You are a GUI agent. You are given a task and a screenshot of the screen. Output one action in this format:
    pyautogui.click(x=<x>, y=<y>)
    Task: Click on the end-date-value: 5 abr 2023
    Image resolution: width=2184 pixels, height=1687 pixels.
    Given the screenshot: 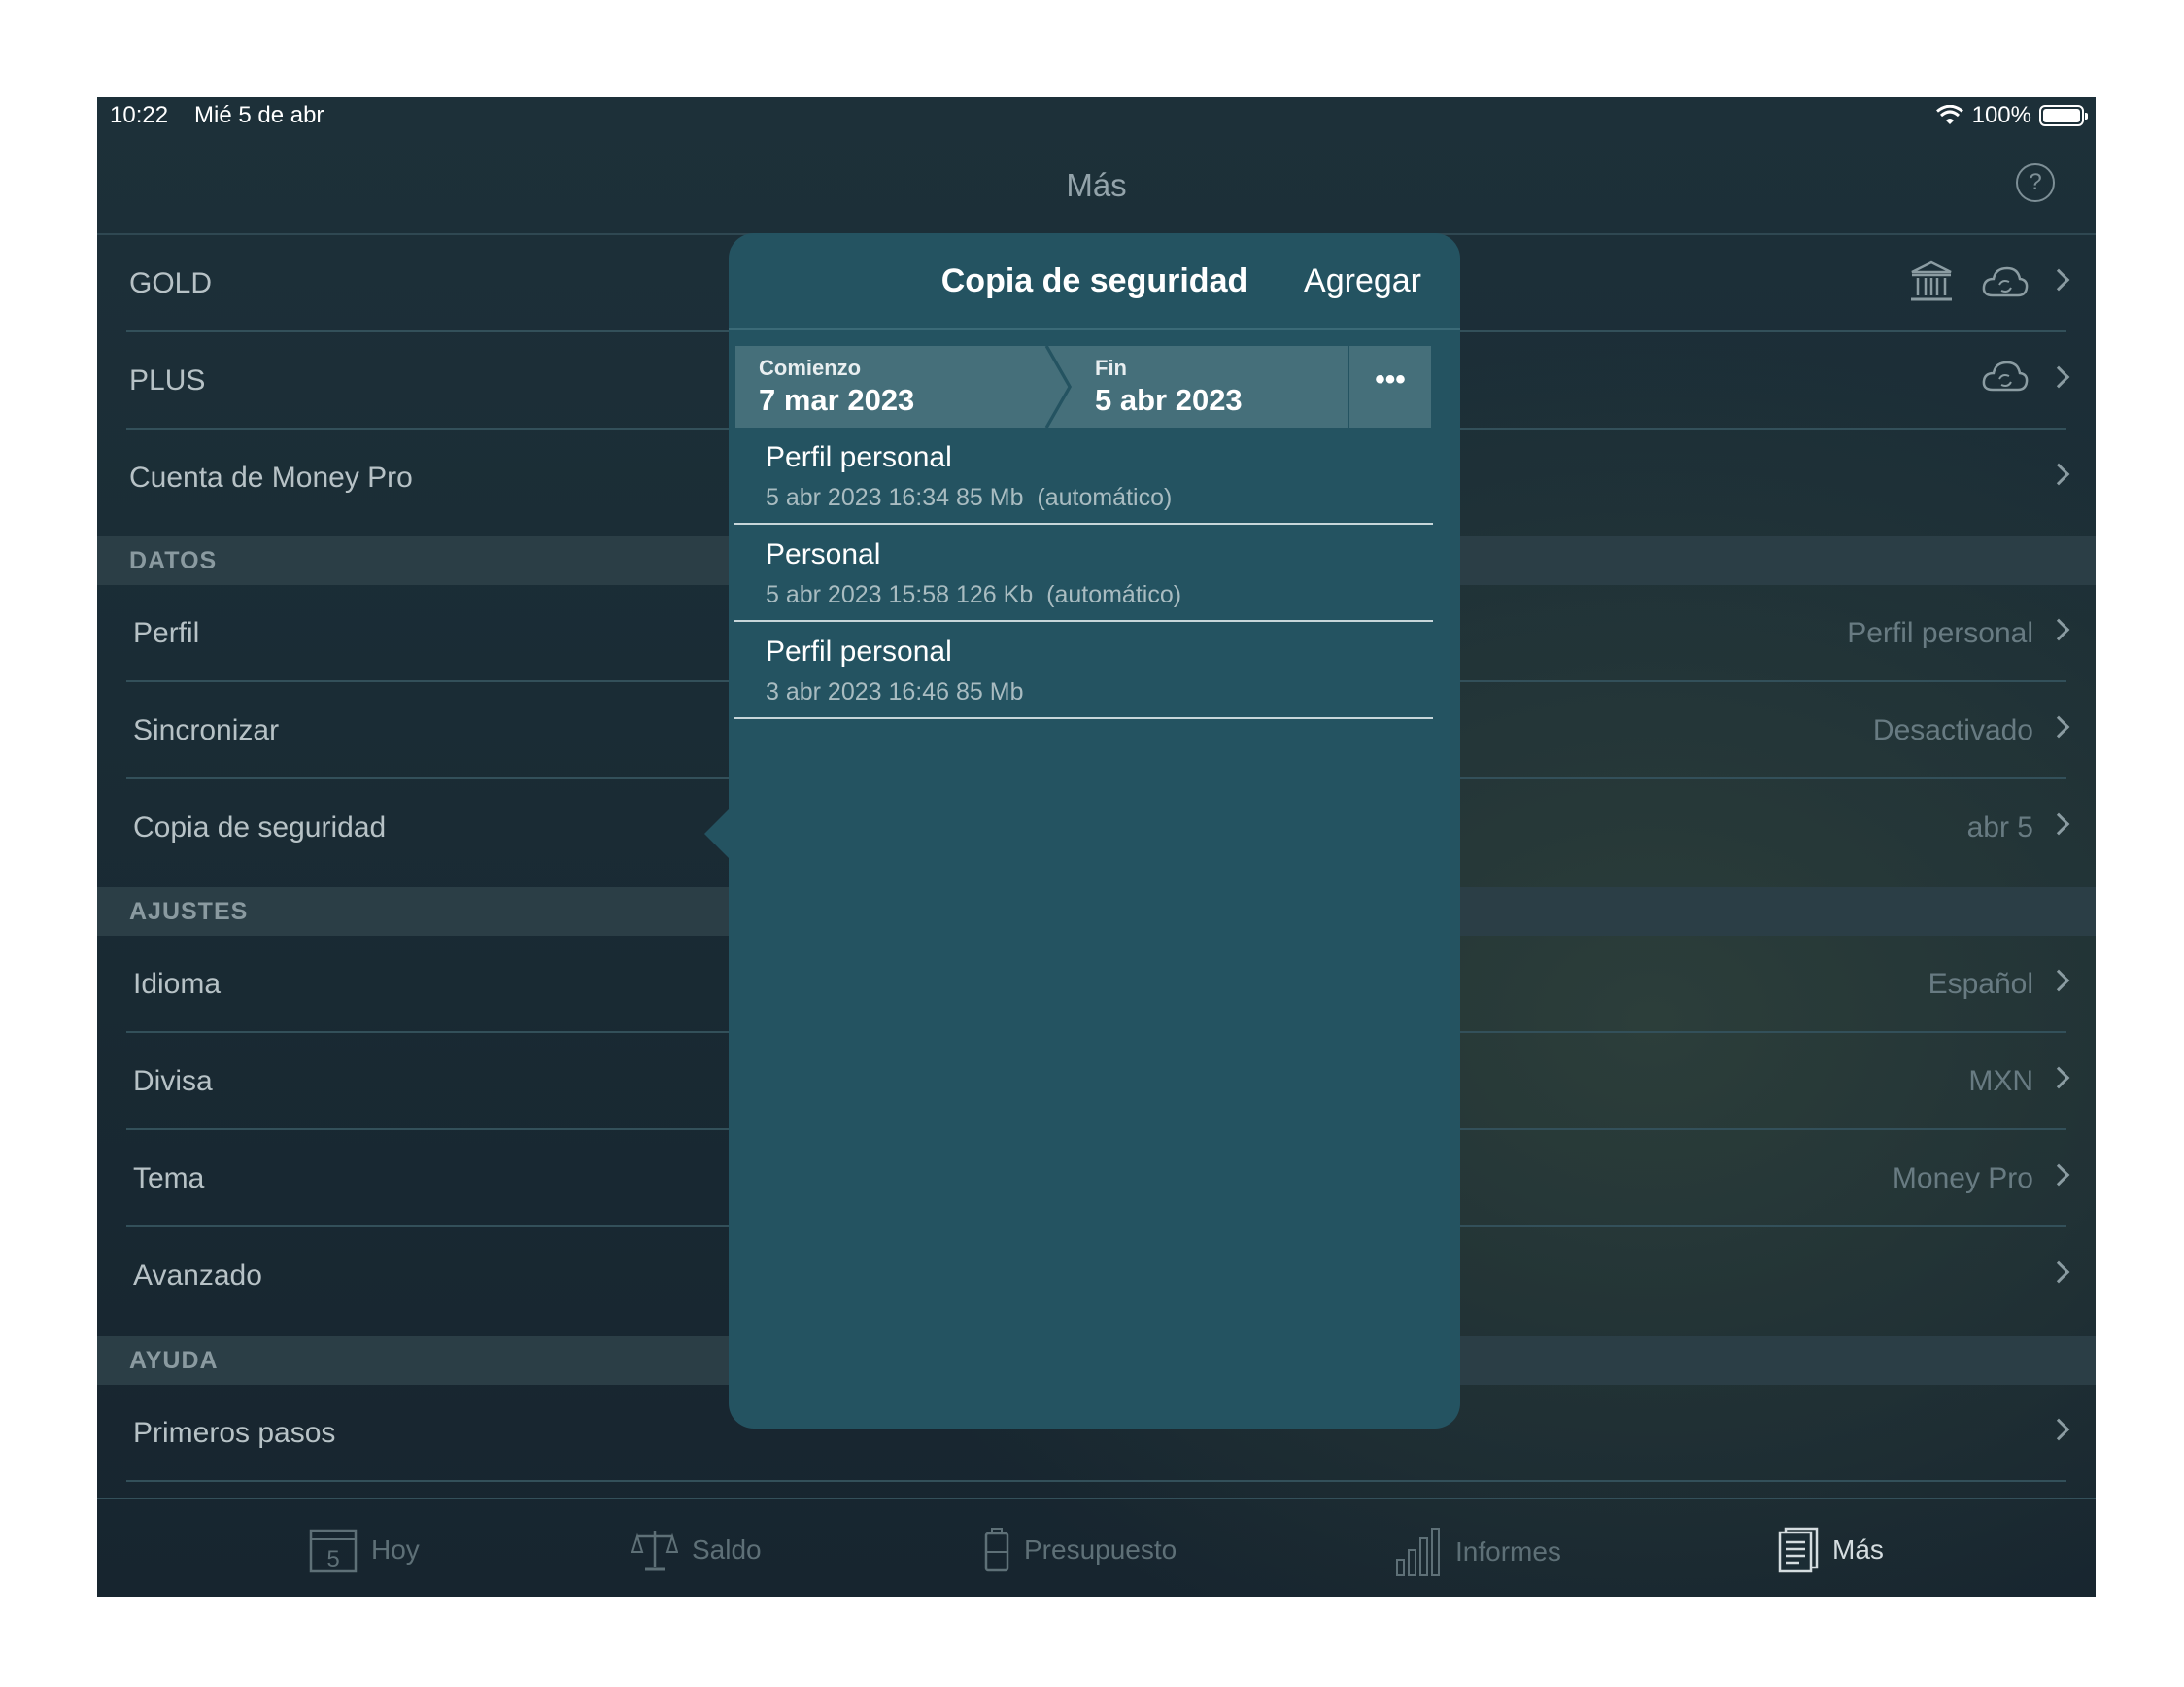 What is the action you would take?
    pyautogui.click(x=1169, y=400)
    